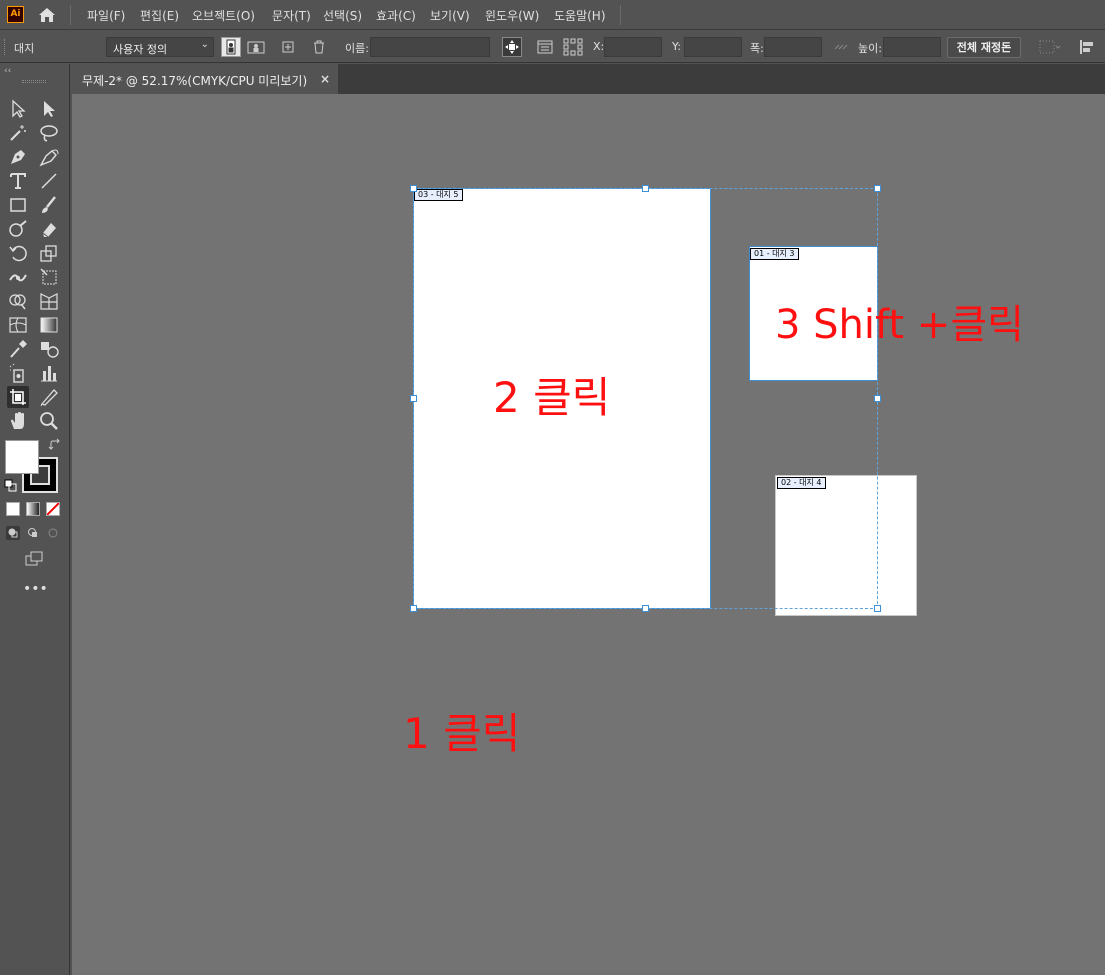 The height and width of the screenshot is (975, 1105). I want to click on x-field, so click(633, 47).